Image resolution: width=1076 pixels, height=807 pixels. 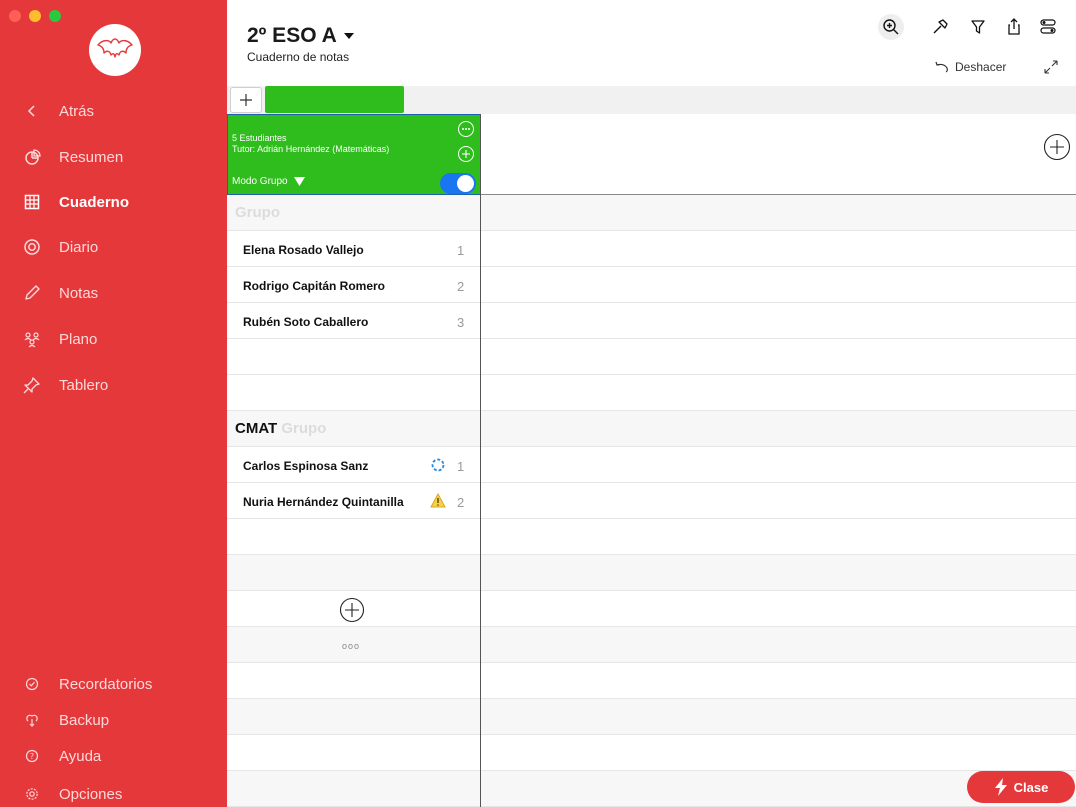 I want to click on header: 2º ESO A Cuaderno de notas Deshacer, so click(x=651, y=43).